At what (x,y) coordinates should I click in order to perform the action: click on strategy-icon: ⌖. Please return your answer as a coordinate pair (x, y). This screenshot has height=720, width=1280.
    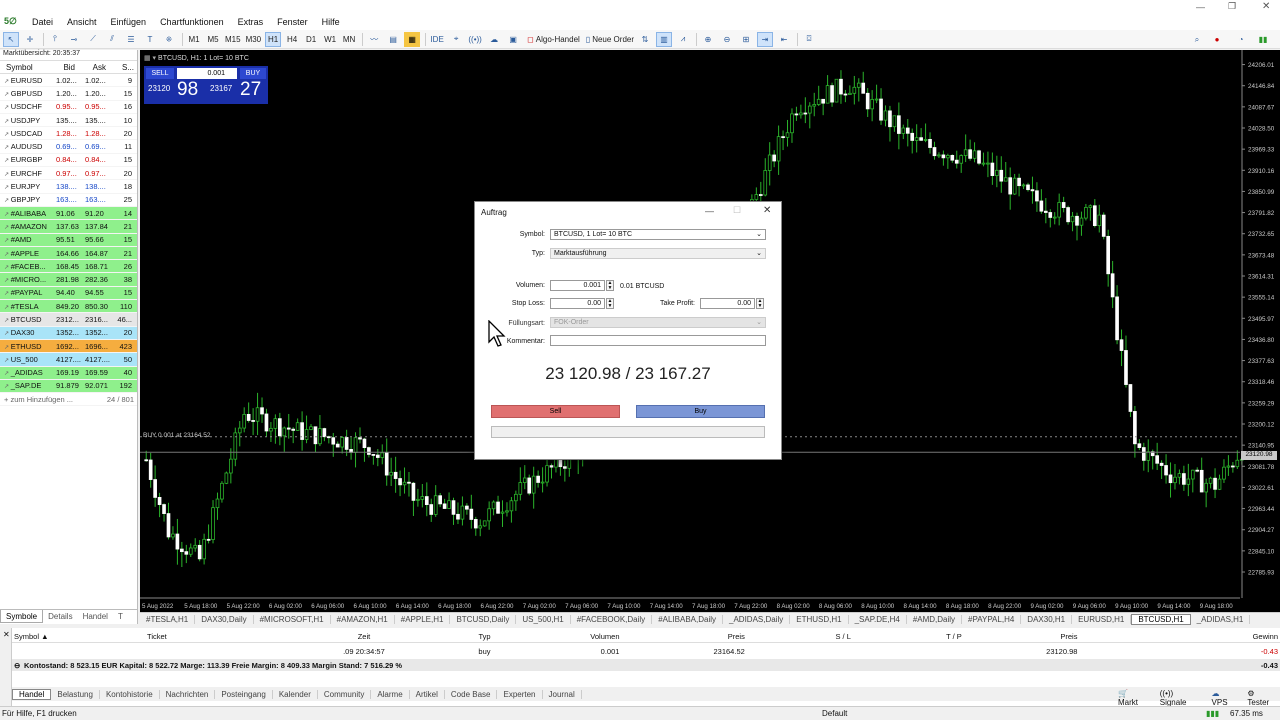
    Looking at the image, I should click on (456, 39).